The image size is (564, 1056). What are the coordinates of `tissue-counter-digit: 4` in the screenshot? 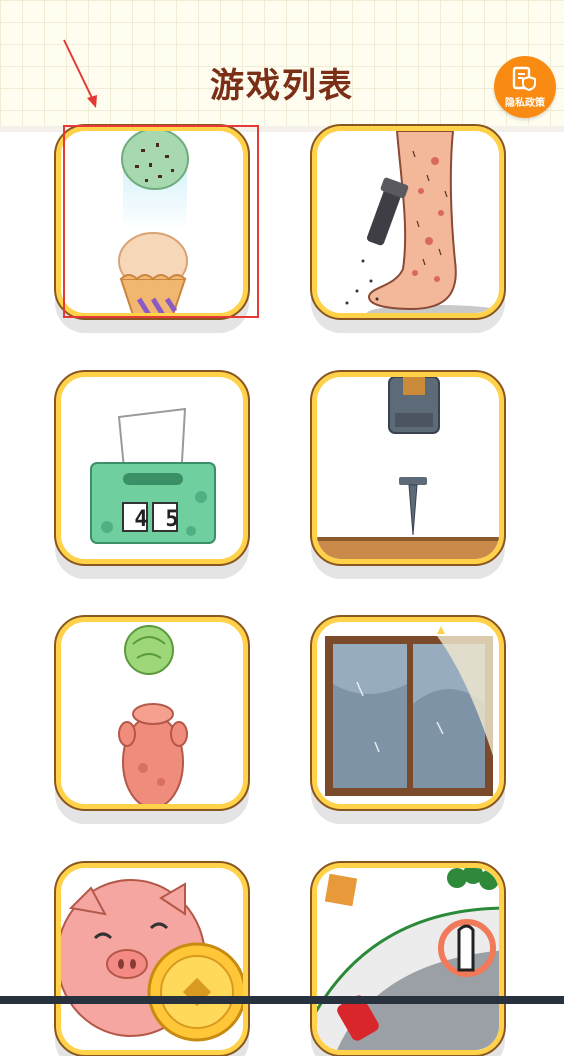 It's located at (141, 519).